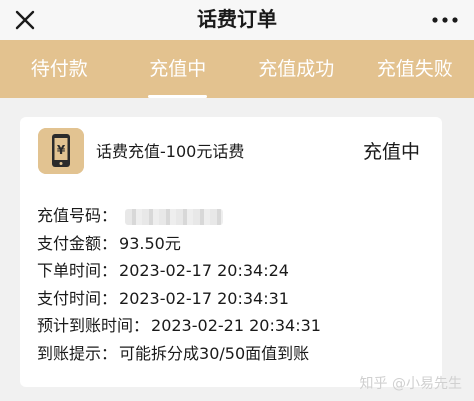 This screenshot has width=474, height=401. What do you see at coordinates (77, 243) in the screenshot?
I see `detail-label: 支付金额：` at bounding box center [77, 243].